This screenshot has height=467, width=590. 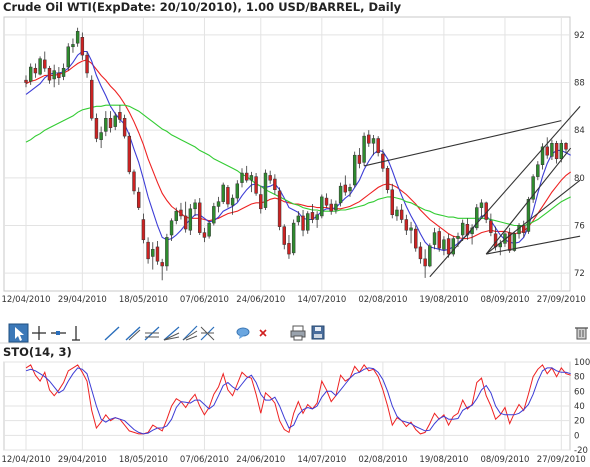 What do you see at coordinates (382, 460) in the screenshot?
I see `stochastic-x-tick-label: 02/08/2010` at bounding box center [382, 460].